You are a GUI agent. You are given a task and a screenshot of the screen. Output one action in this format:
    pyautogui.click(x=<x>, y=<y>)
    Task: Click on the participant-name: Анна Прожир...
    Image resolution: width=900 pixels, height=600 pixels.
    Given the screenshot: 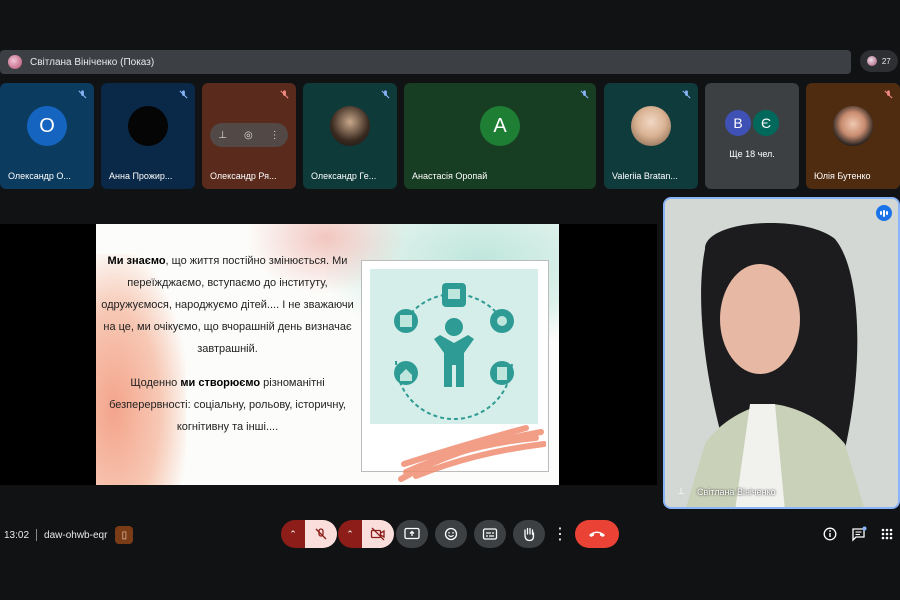 What is the action you would take?
    pyautogui.click(x=141, y=176)
    